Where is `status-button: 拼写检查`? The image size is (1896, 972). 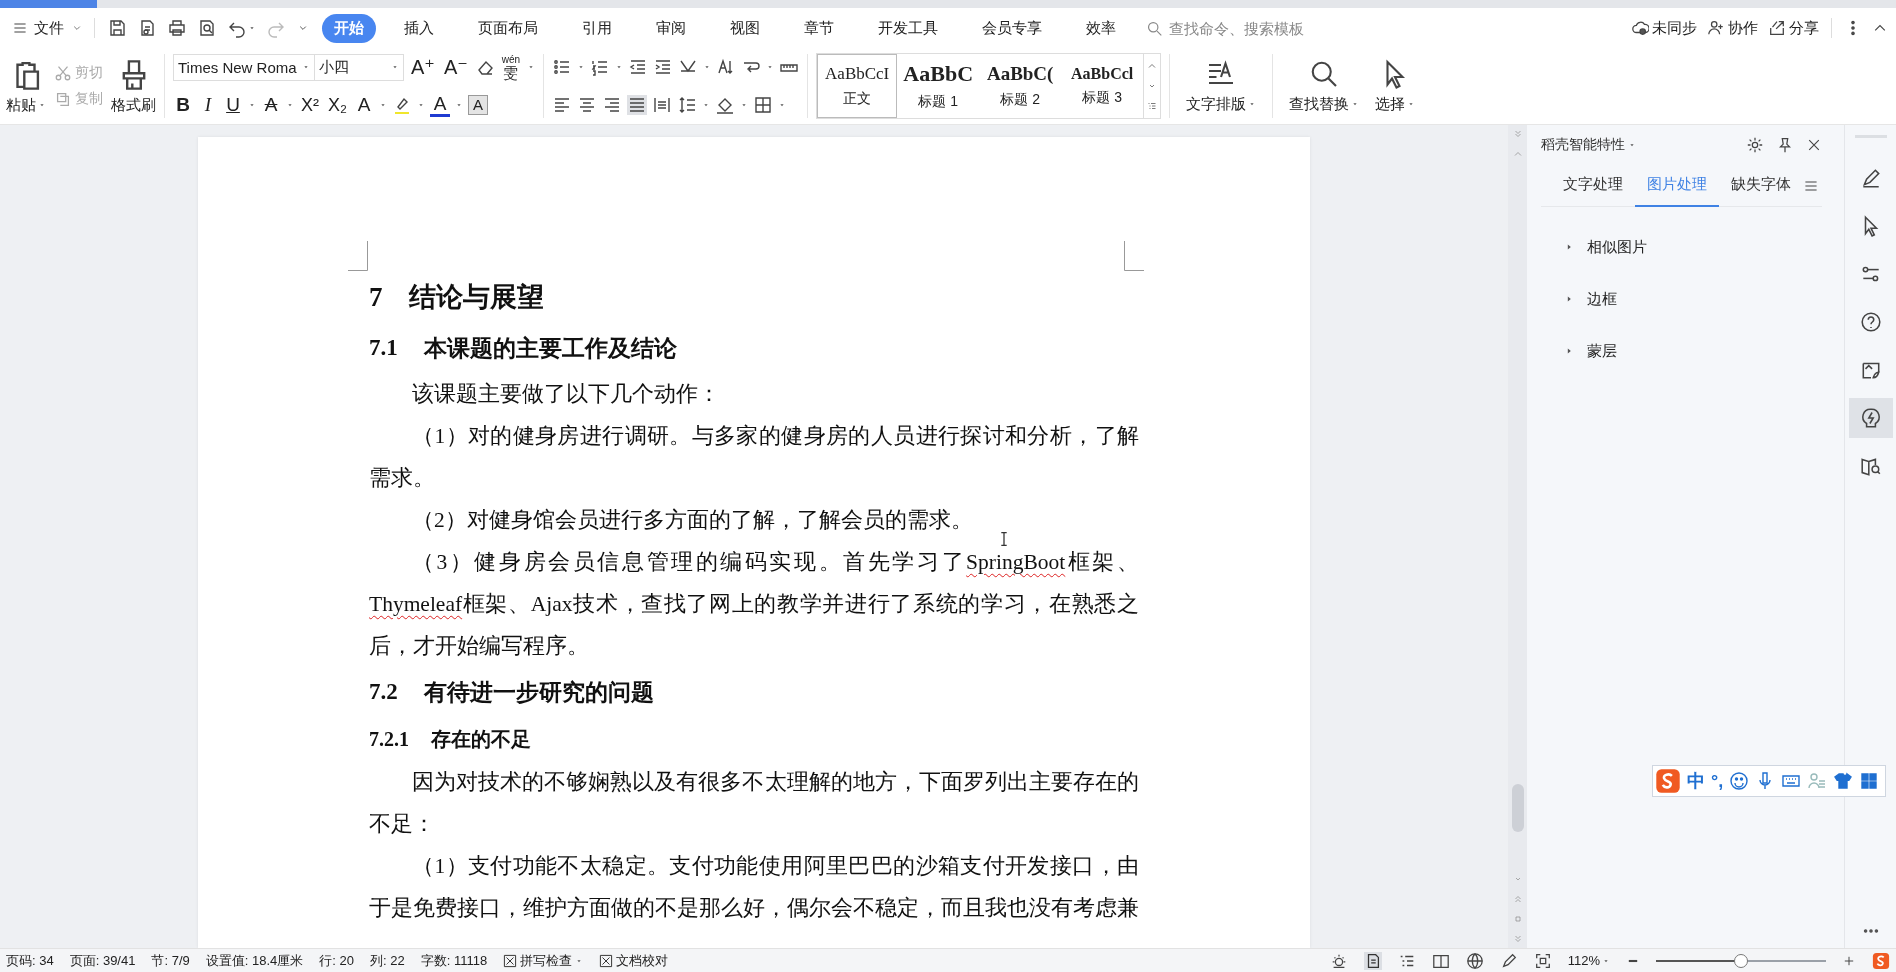 status-button: 拼写检查 is located at coordinates (543, 960).